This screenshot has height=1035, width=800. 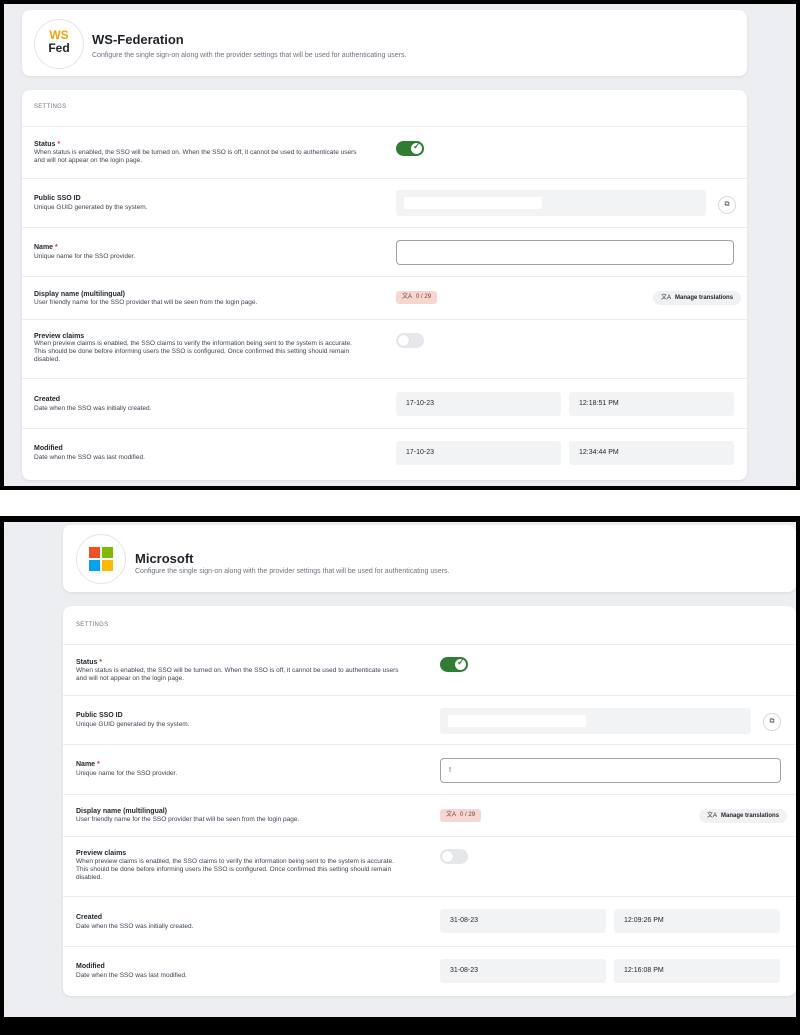 I want to click on created-date-field: 17-10-23, so click(x=478, y=404).